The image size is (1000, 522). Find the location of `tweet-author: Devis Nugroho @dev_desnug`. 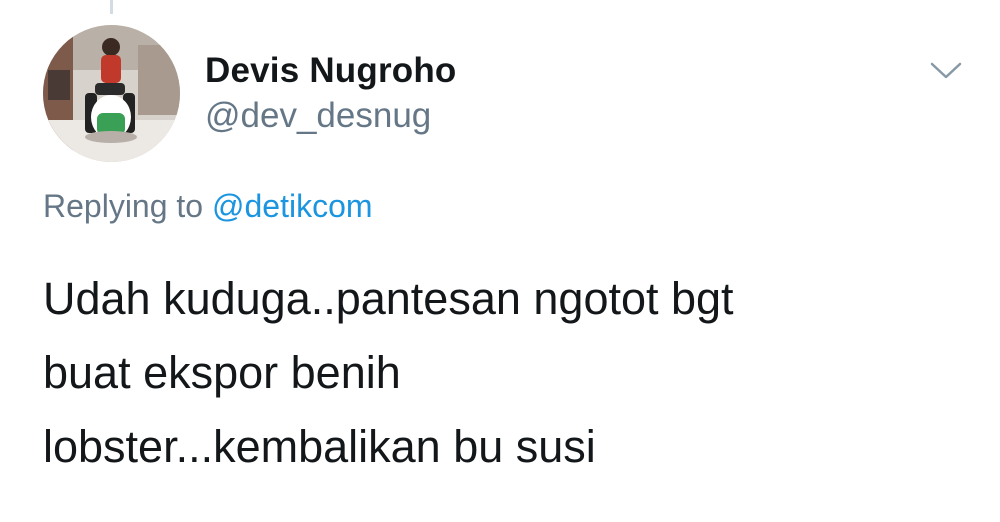

tweet-author: Devis Nugroho @dev_desnug is located at coordinates (331, 93).